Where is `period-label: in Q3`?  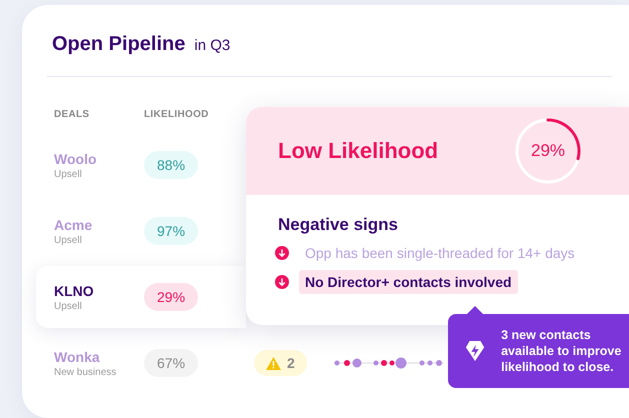
period-label: in Q3 is located at coordinates (212, 45).